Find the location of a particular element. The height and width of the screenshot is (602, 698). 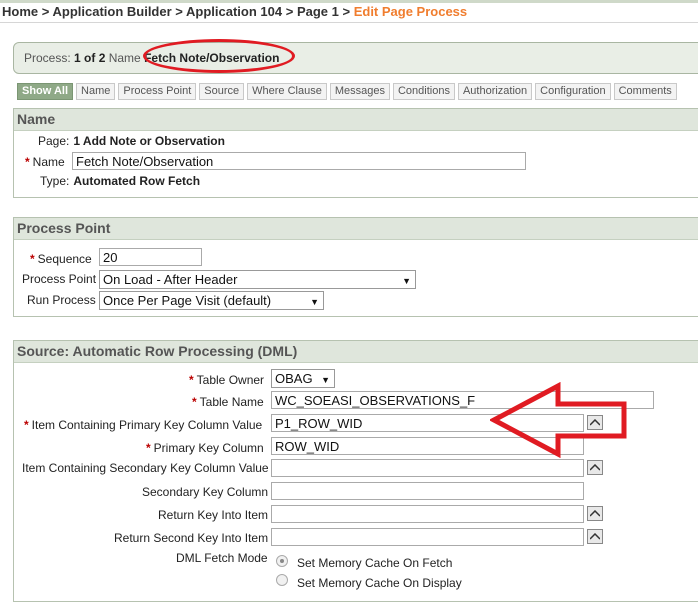

page-row: Page: 1 Add Note or Observation is located at coordinates (131, 141).